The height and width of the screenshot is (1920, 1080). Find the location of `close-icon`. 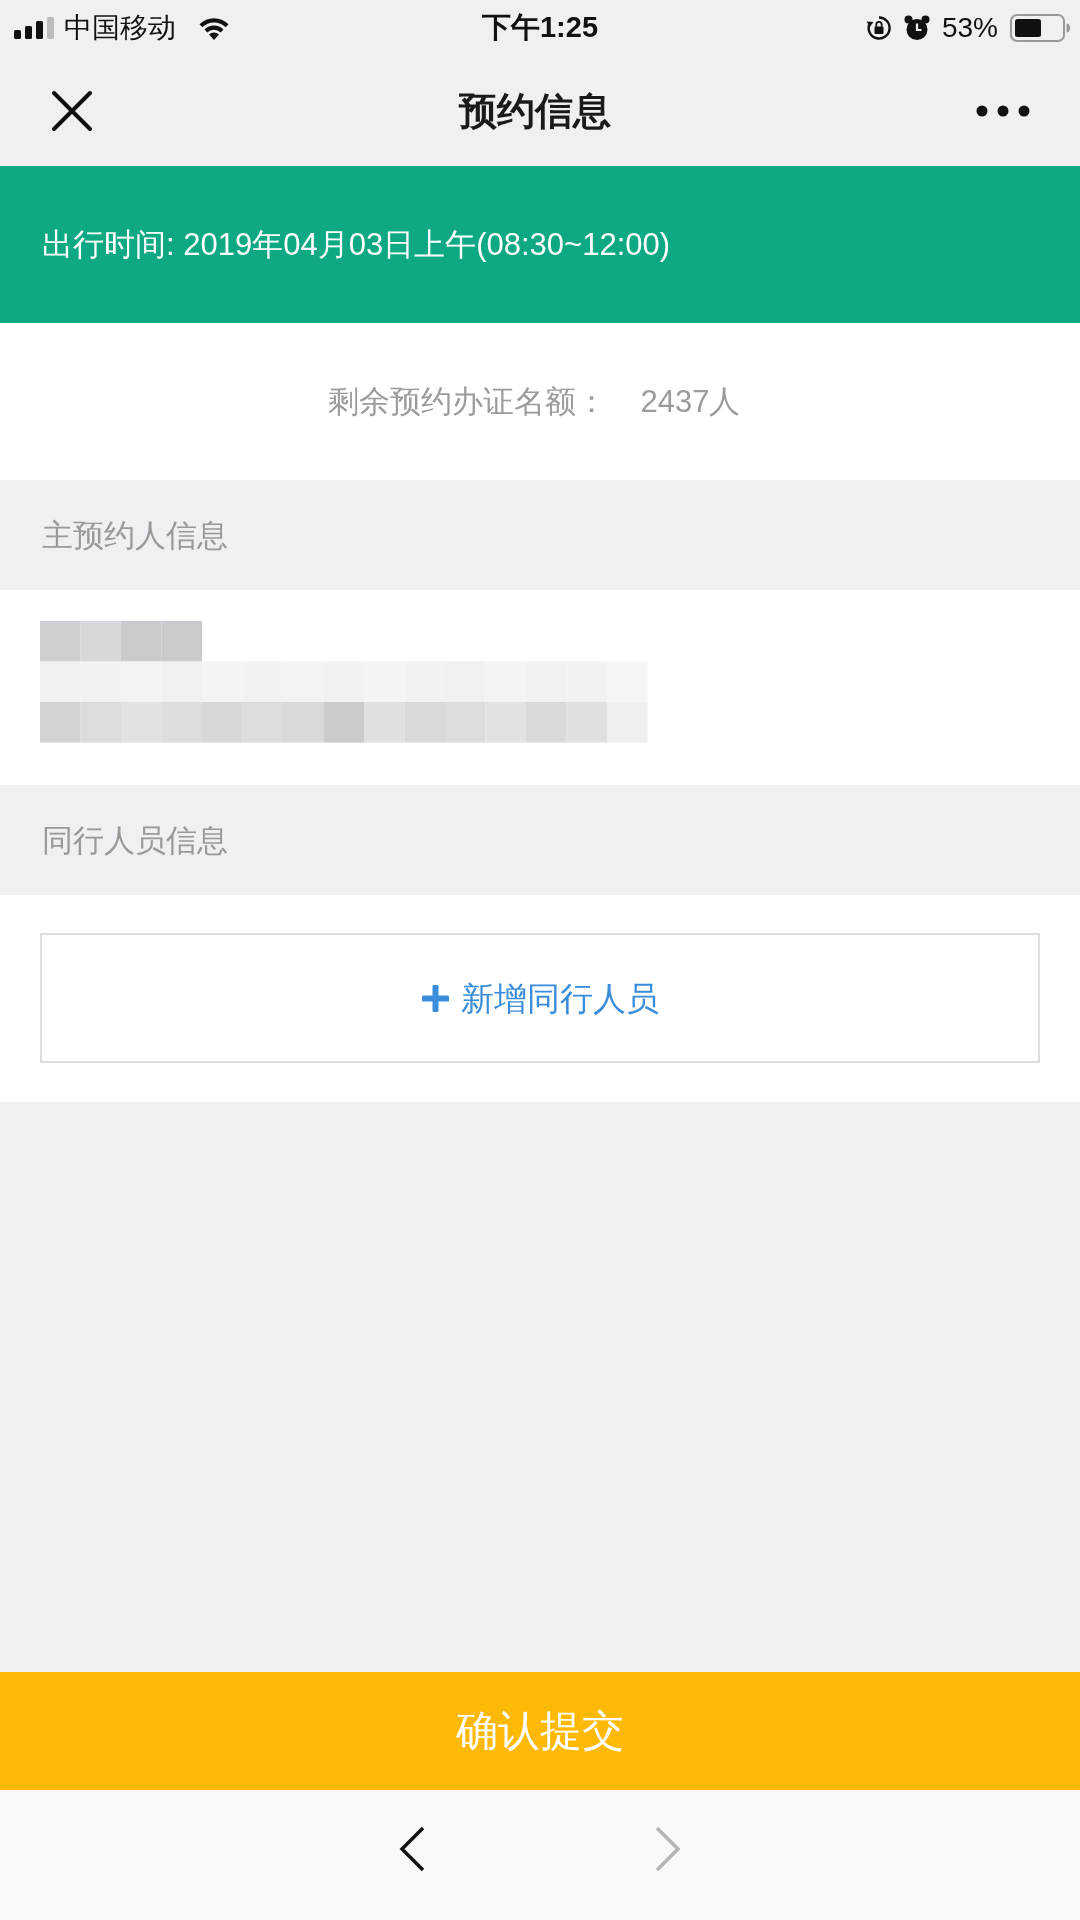

close-icon is located at coordinates (72, 110).